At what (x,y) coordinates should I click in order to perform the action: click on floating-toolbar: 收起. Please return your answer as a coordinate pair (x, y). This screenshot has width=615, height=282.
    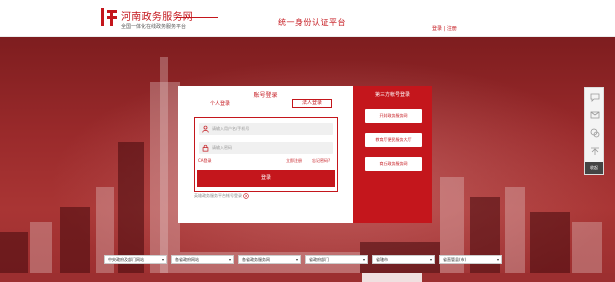
    Looking at the image, I should click on (594, 131).